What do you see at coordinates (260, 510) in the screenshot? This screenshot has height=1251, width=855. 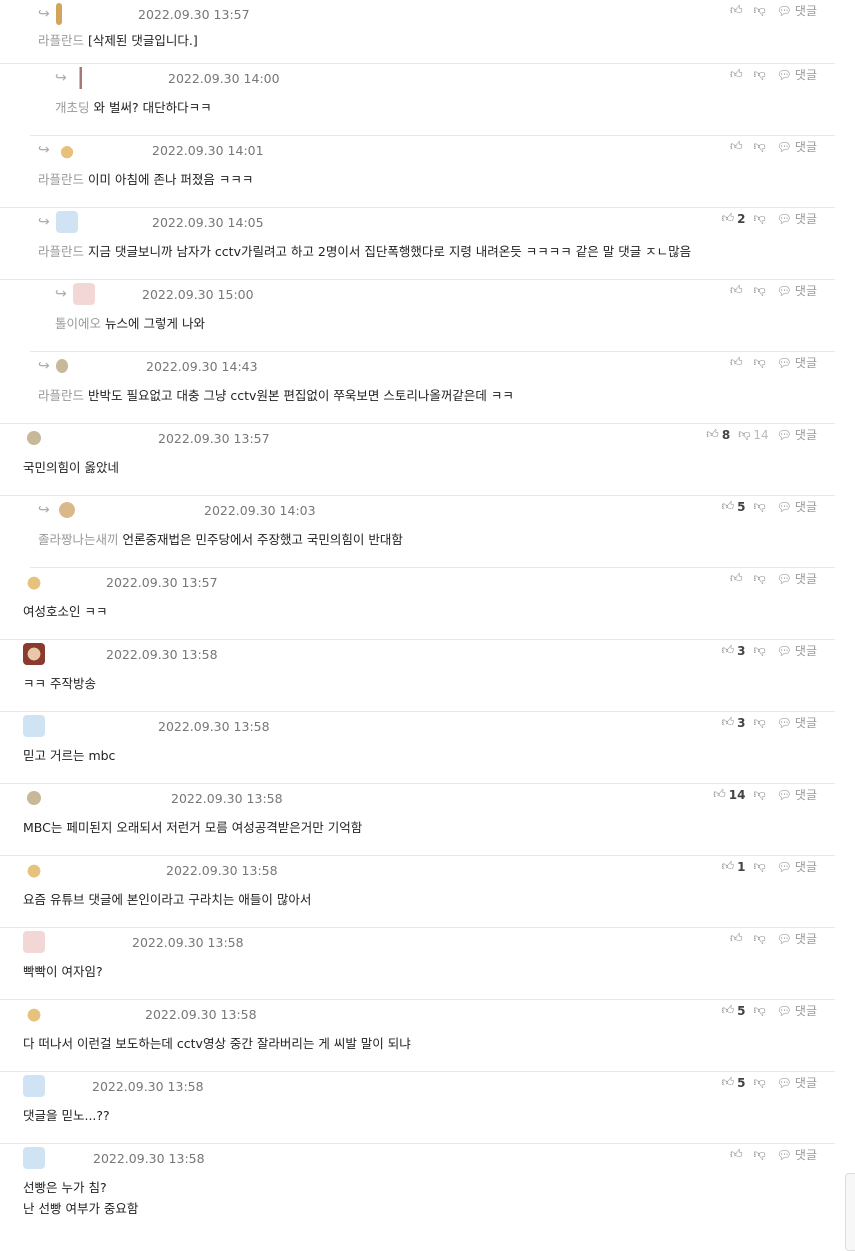 I see `comment-date: 2022.09.30 14:03` at bounding box center [260, 510].